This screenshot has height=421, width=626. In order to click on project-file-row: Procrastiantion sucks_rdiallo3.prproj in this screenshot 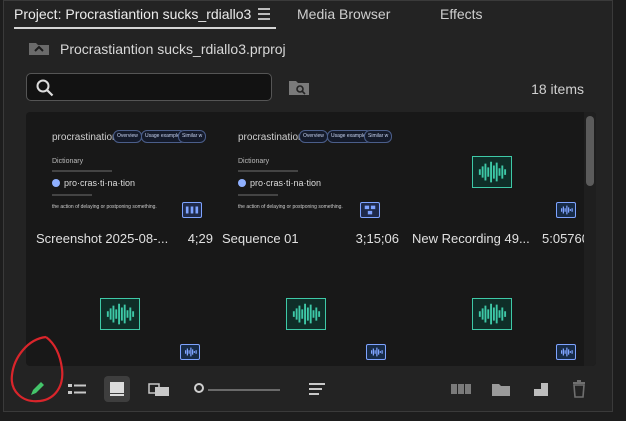, I will do `click(308, 49)`.